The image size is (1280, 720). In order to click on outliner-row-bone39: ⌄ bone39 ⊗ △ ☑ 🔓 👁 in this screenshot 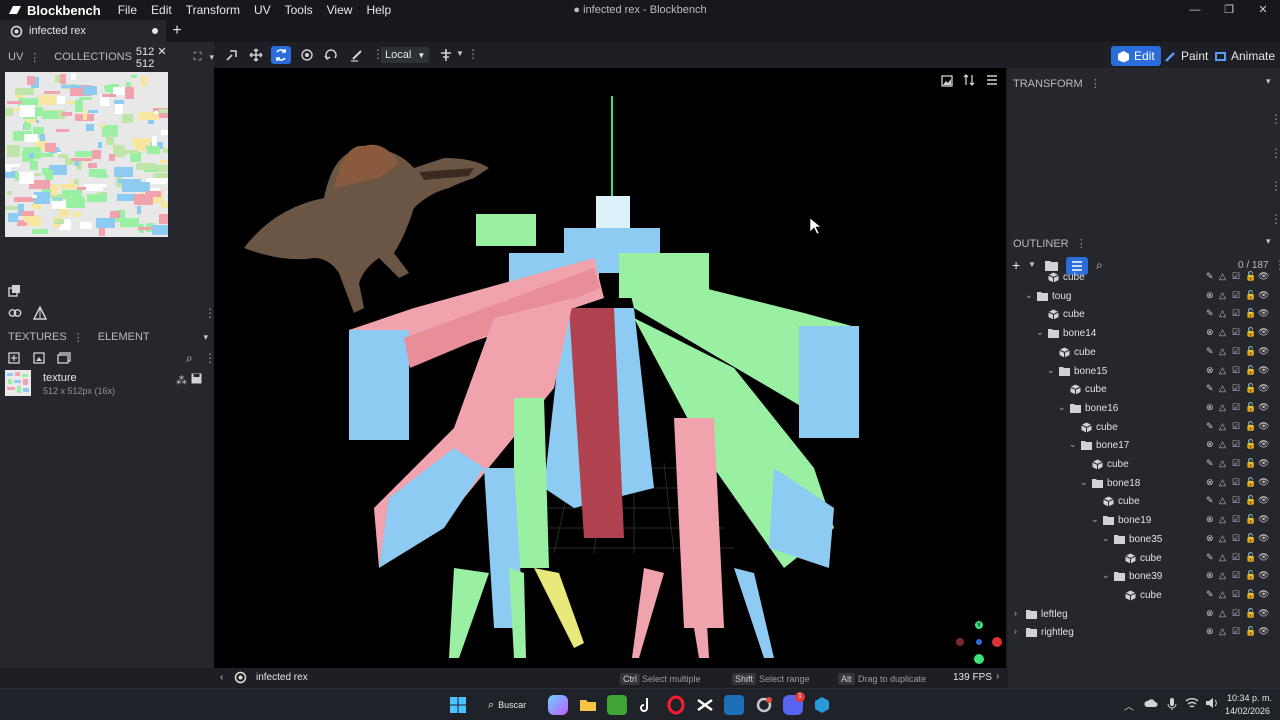, I will do `click(1144, 577)`.